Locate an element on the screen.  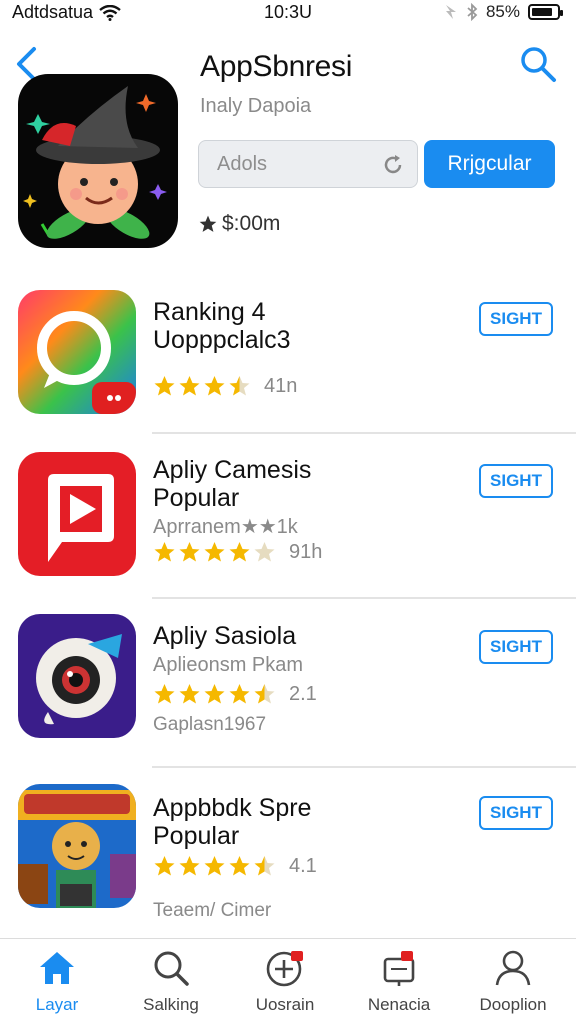
tab-label: Layar is located at coordinates (57, 1004).